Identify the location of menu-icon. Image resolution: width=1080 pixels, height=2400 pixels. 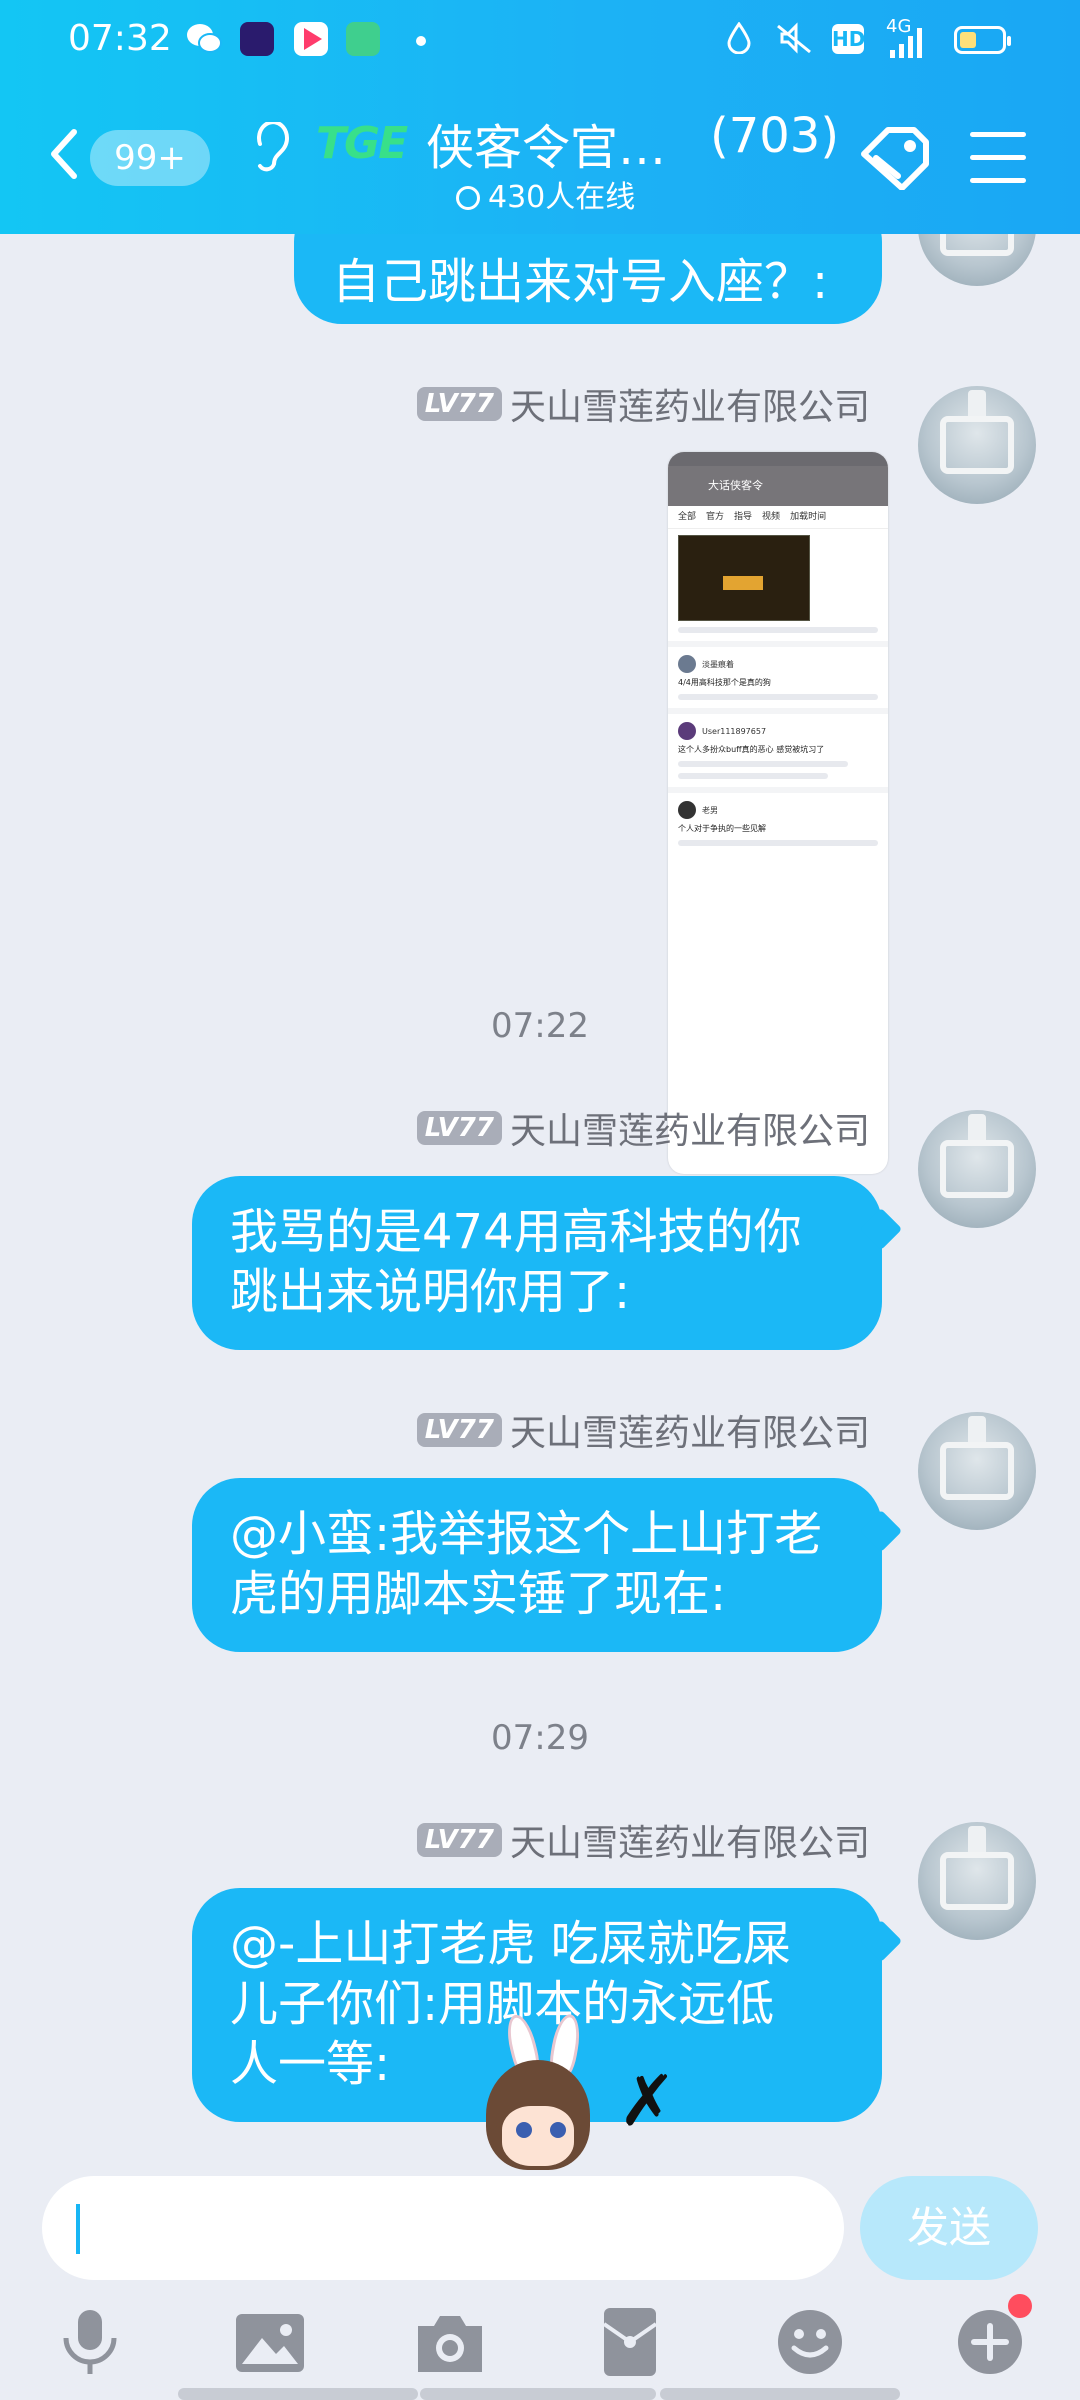
(998, 158).